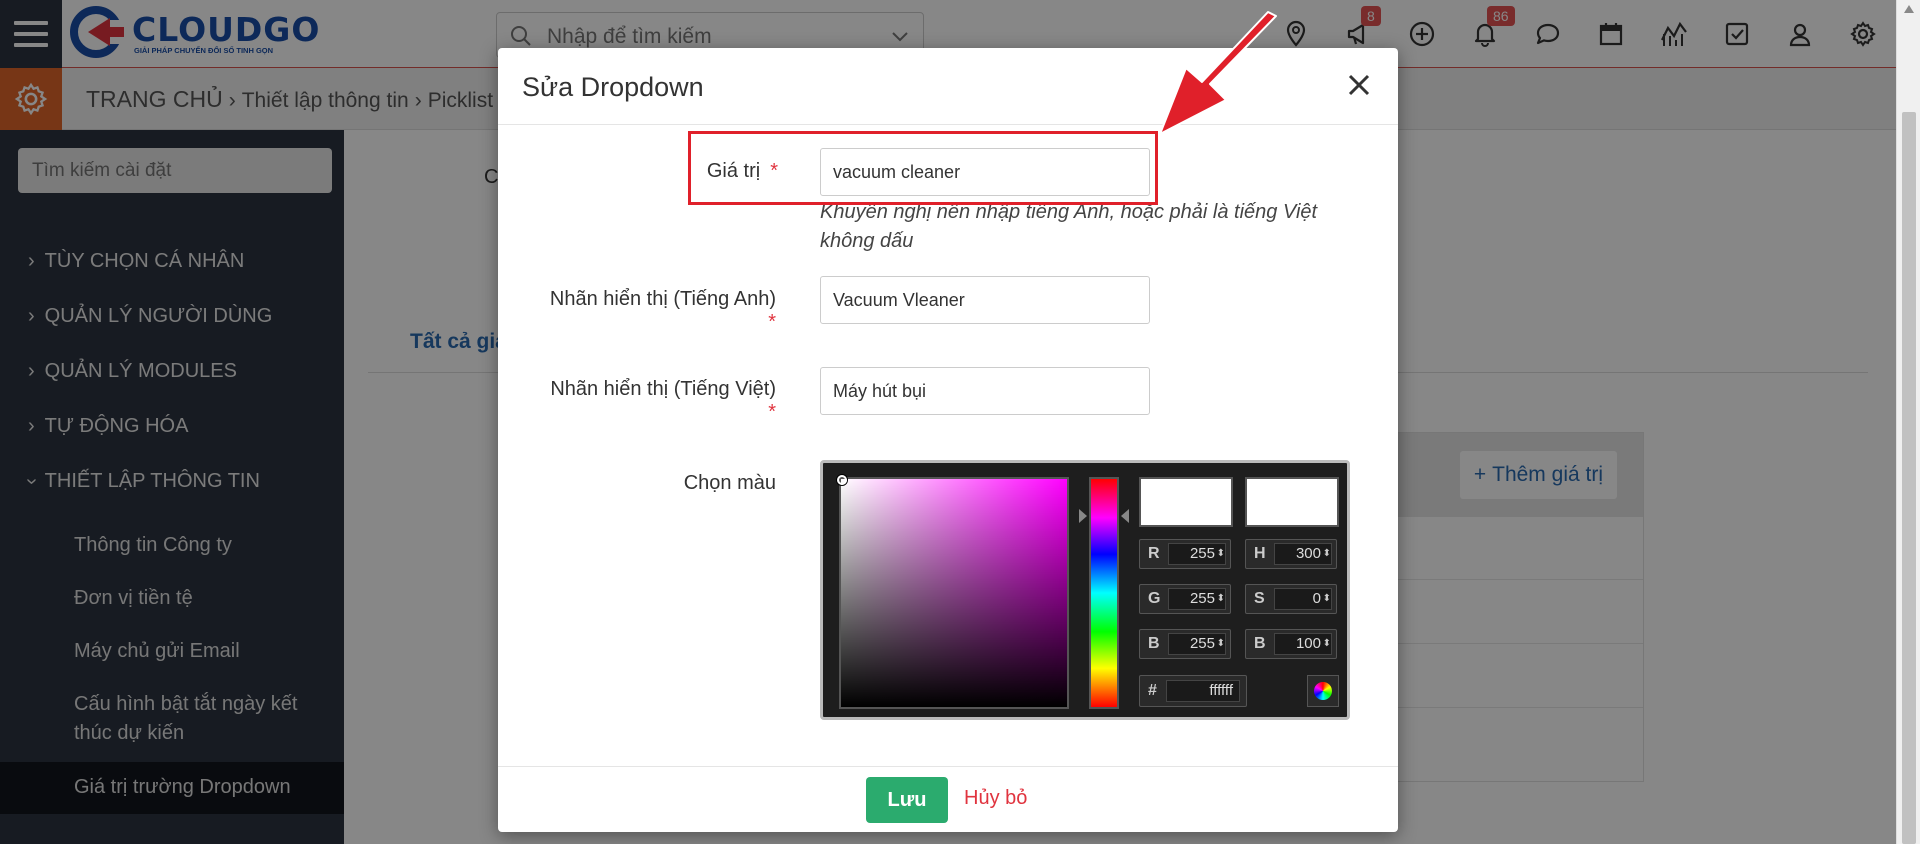  I want to click on annotation-arrow-icon, so click(1218, 73).